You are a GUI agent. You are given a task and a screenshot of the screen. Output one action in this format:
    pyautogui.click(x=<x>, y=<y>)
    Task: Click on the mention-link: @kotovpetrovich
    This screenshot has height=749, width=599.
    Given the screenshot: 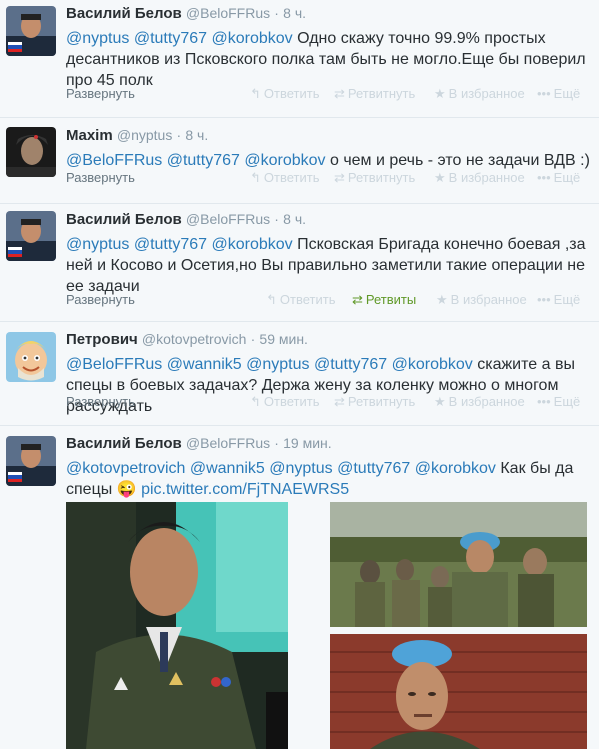 What is the action you would take?
    pyautogui.click(x=125, y=468)
    